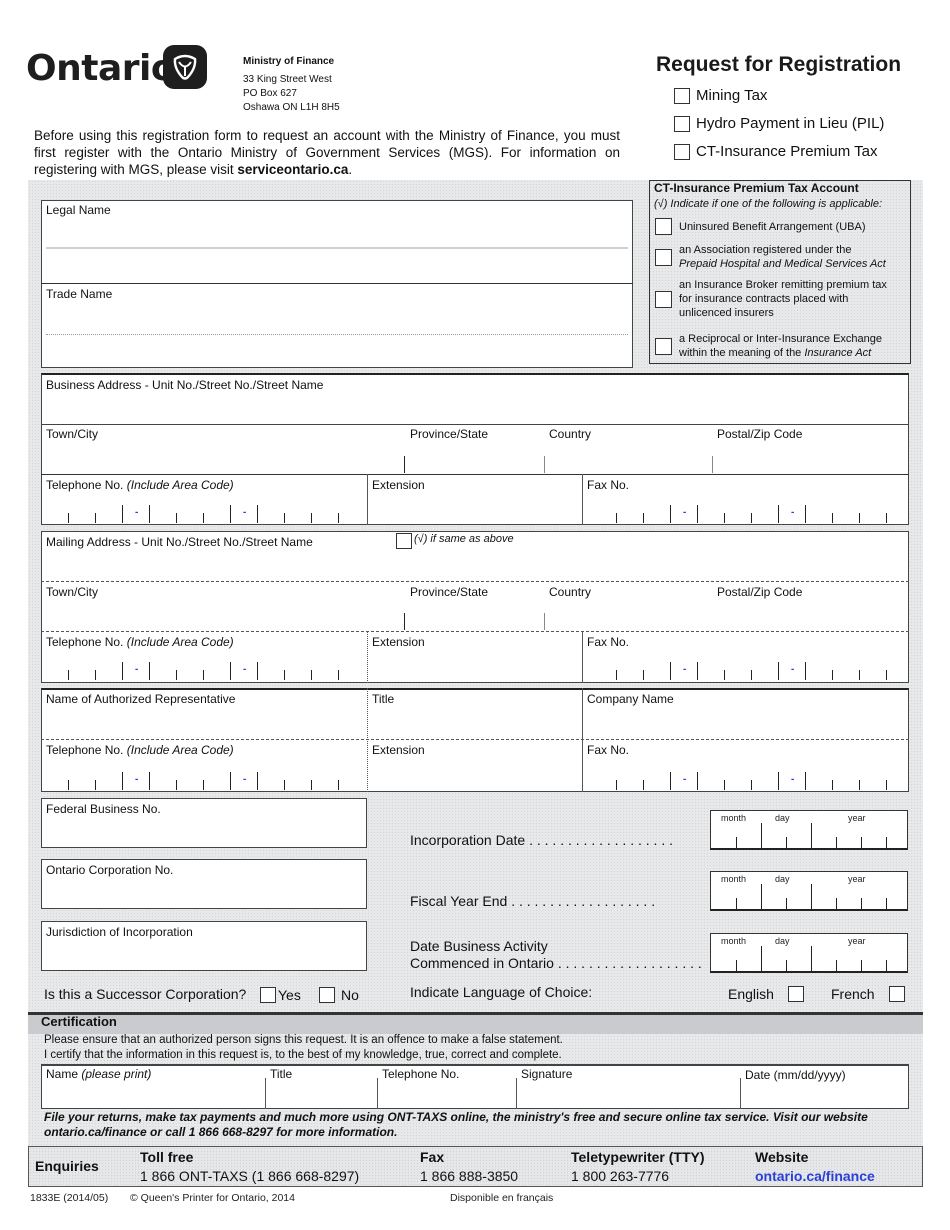  Describe the element at coordinates (780, 226) in the screenshot. I see `ct-option-uba: Uninsured Benefit Arrangement (UBA)` at that location.